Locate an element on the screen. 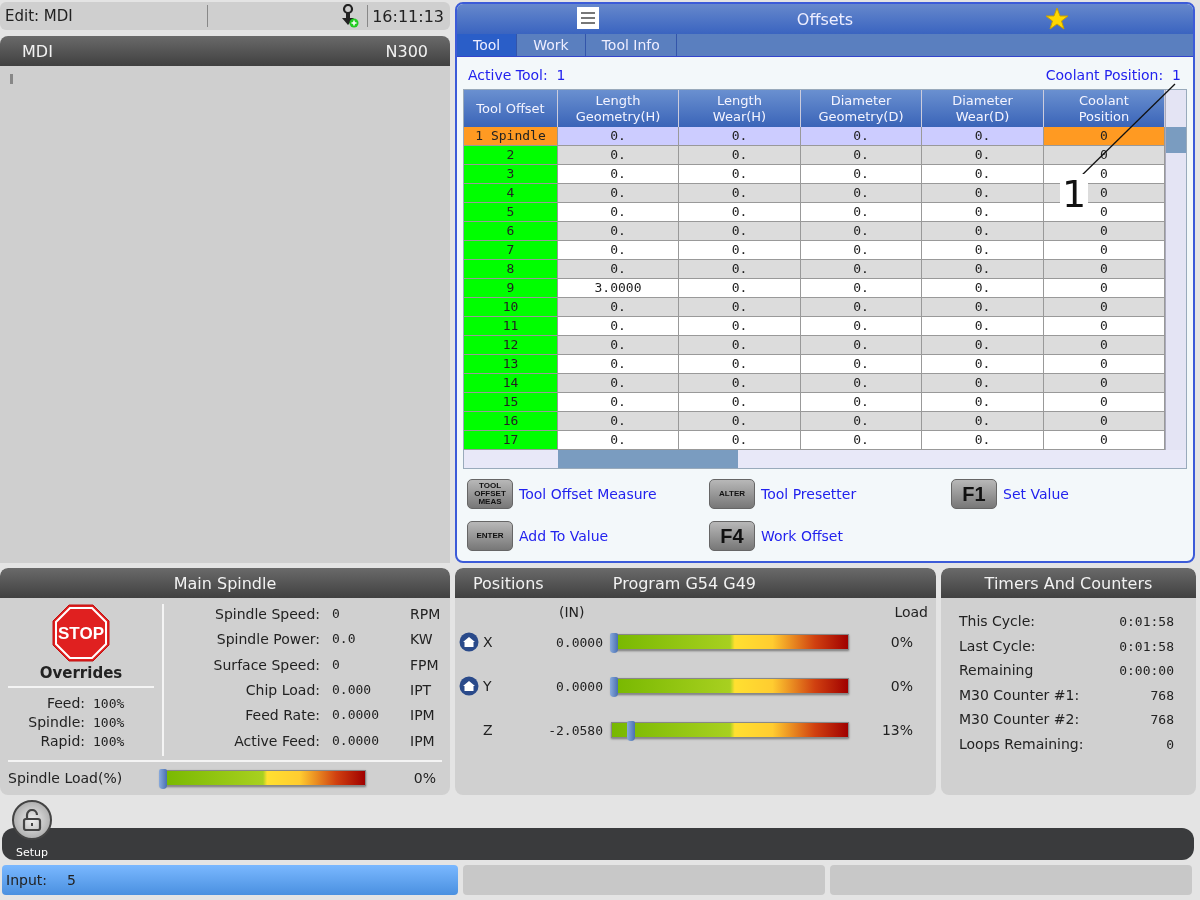 Image resolution: width=1200 pixels, height=900 pixels. line-number: N300 is located at coordinates (406, 51).